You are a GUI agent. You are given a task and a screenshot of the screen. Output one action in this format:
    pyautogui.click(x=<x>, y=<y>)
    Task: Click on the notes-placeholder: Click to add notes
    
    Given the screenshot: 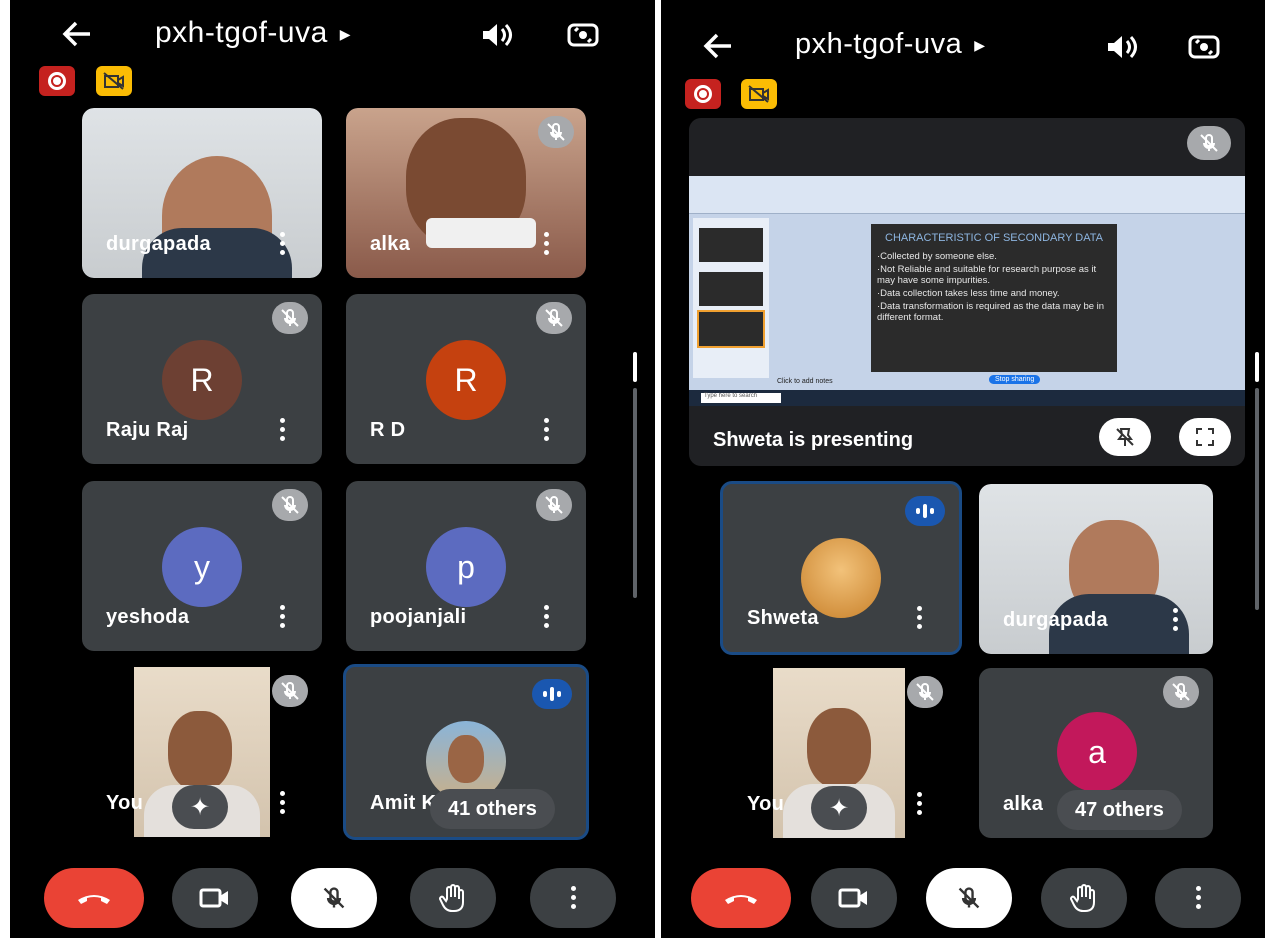 What is the action you would take?
    pyautogui.click(x=805, y=381)
    